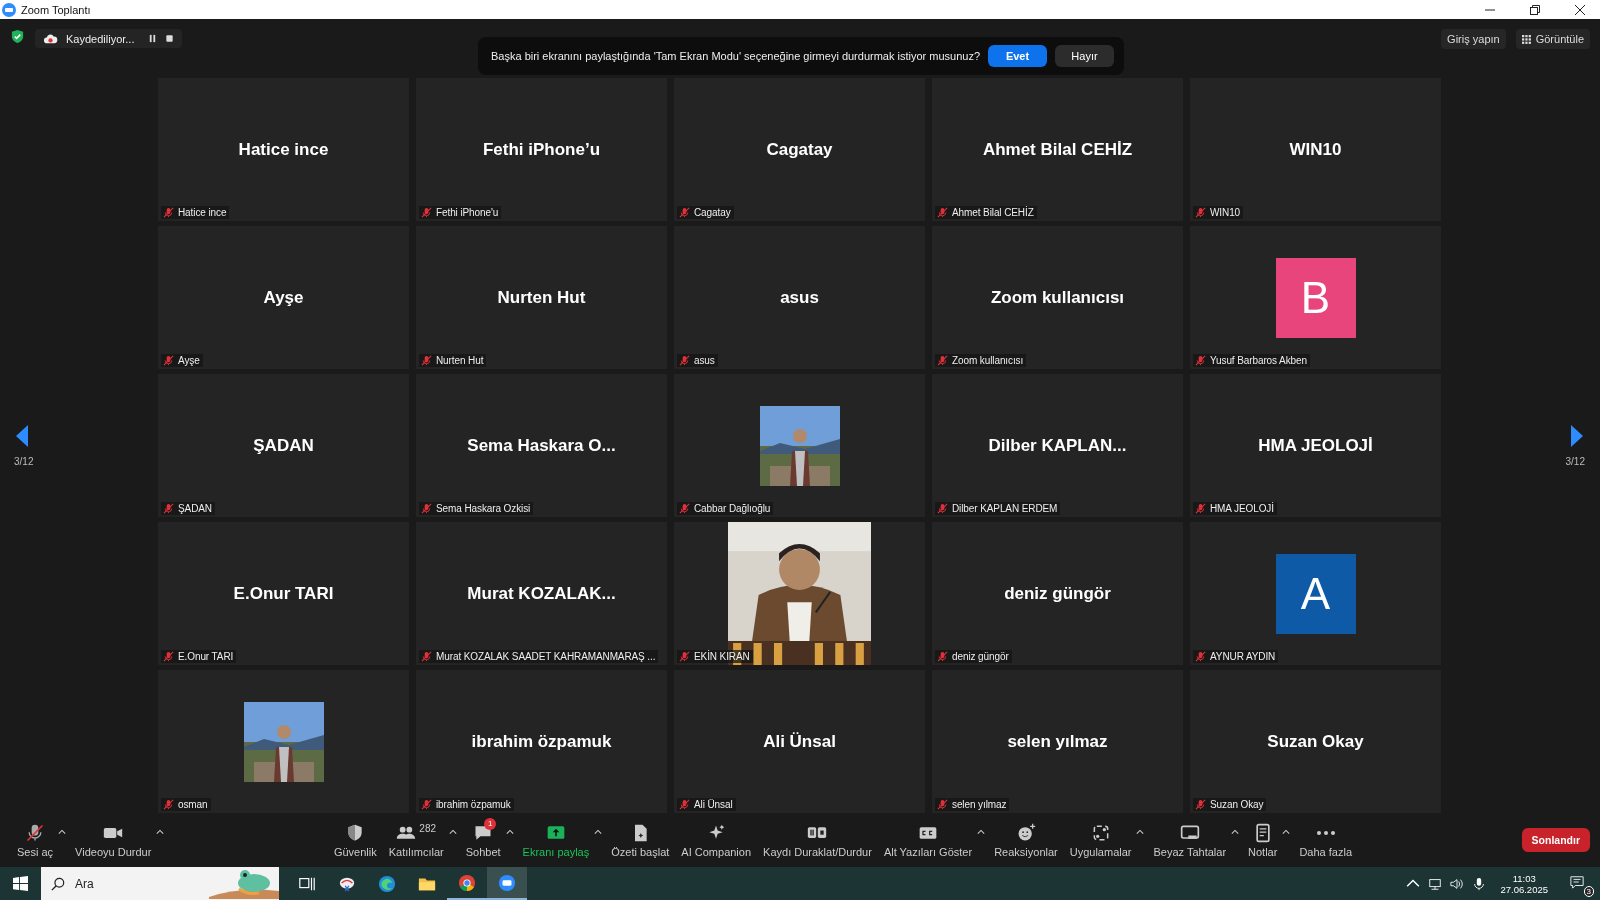  Describe the element at coordinates (1084, 56) in the screenshot. I see `no-button: Hayır` at that location.